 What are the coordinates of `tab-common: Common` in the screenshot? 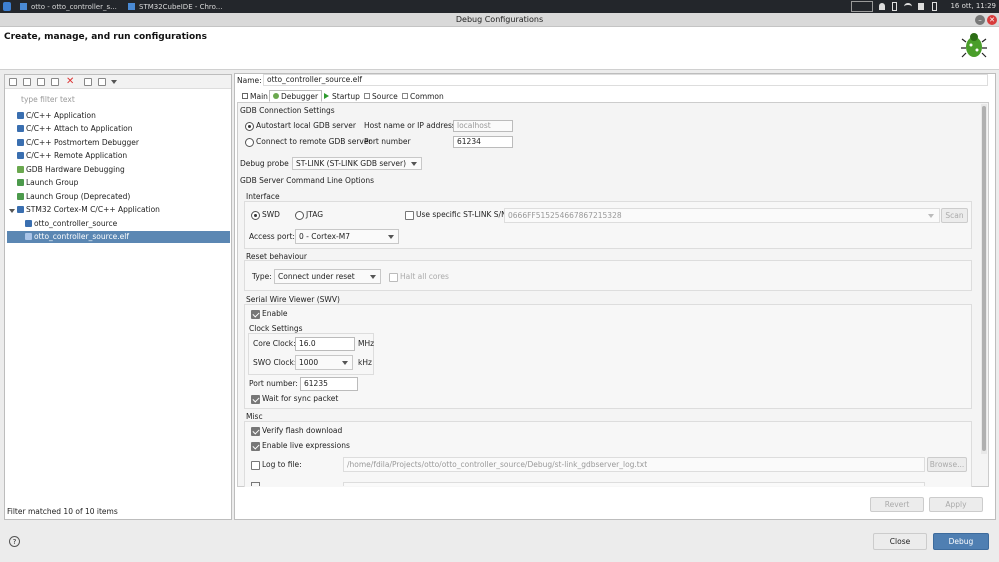 It's located at (423, 96).